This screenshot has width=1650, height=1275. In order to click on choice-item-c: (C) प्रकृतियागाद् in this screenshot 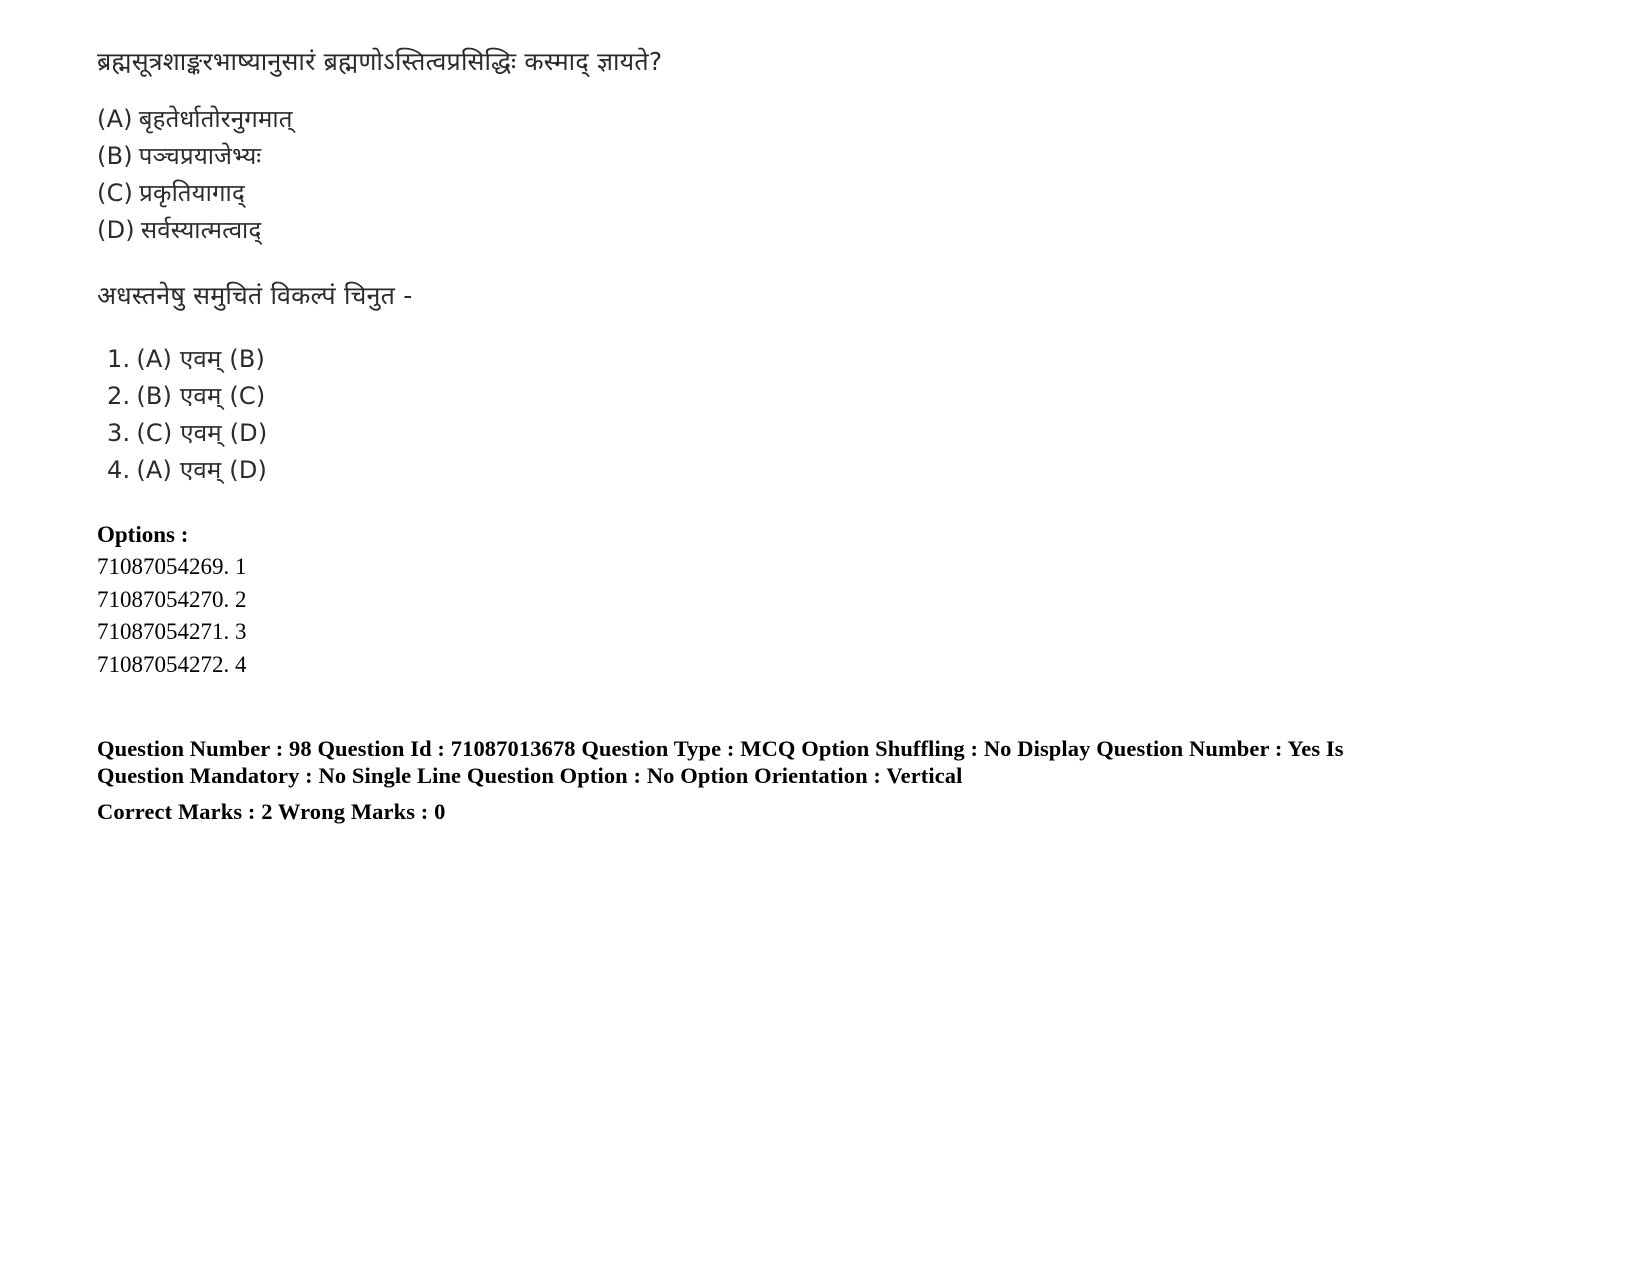, I will do `click(817, 193)`.